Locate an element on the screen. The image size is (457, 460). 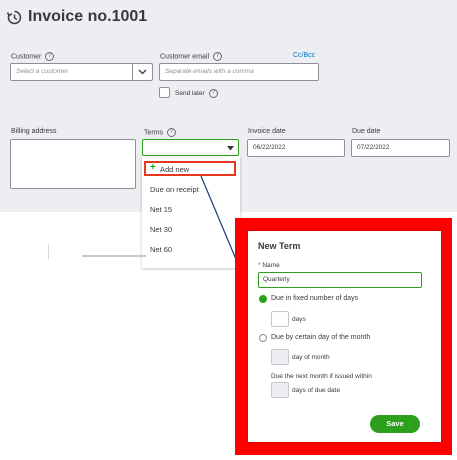
day-of-month-input is located at coordinates (280, 357).